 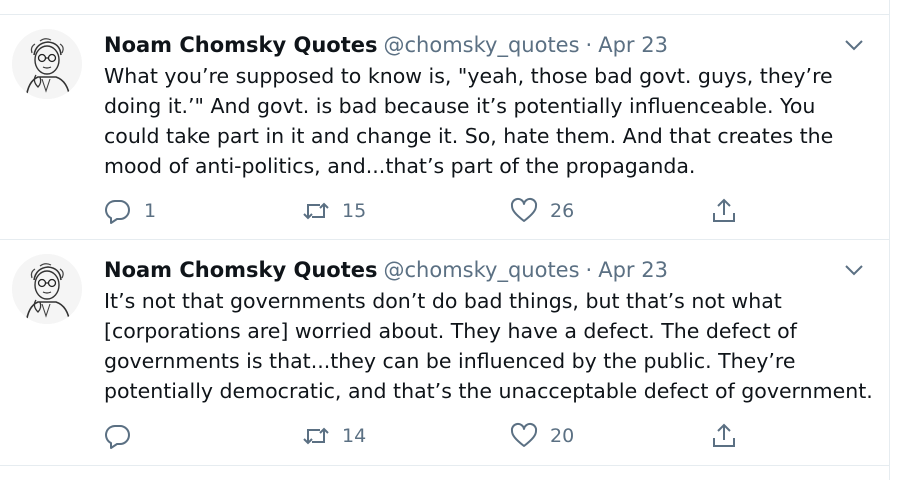 I want to click on reply-button: 1, so click(x=130, y=211).